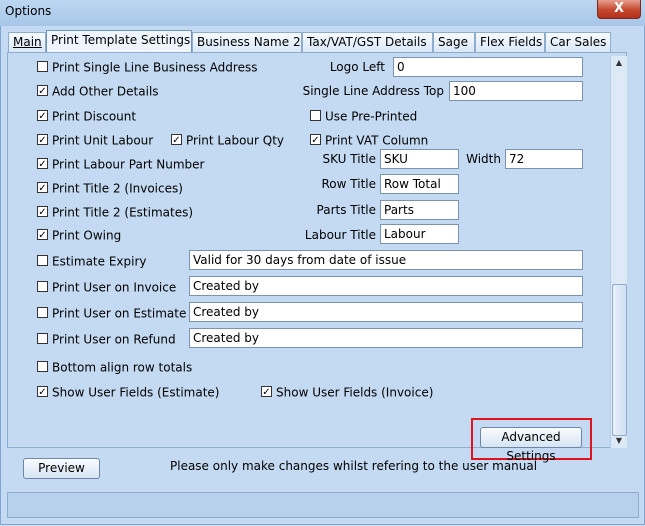  I want to click on checkbox-add-other-details: ✓ Add Other Details, so click(98, 91).